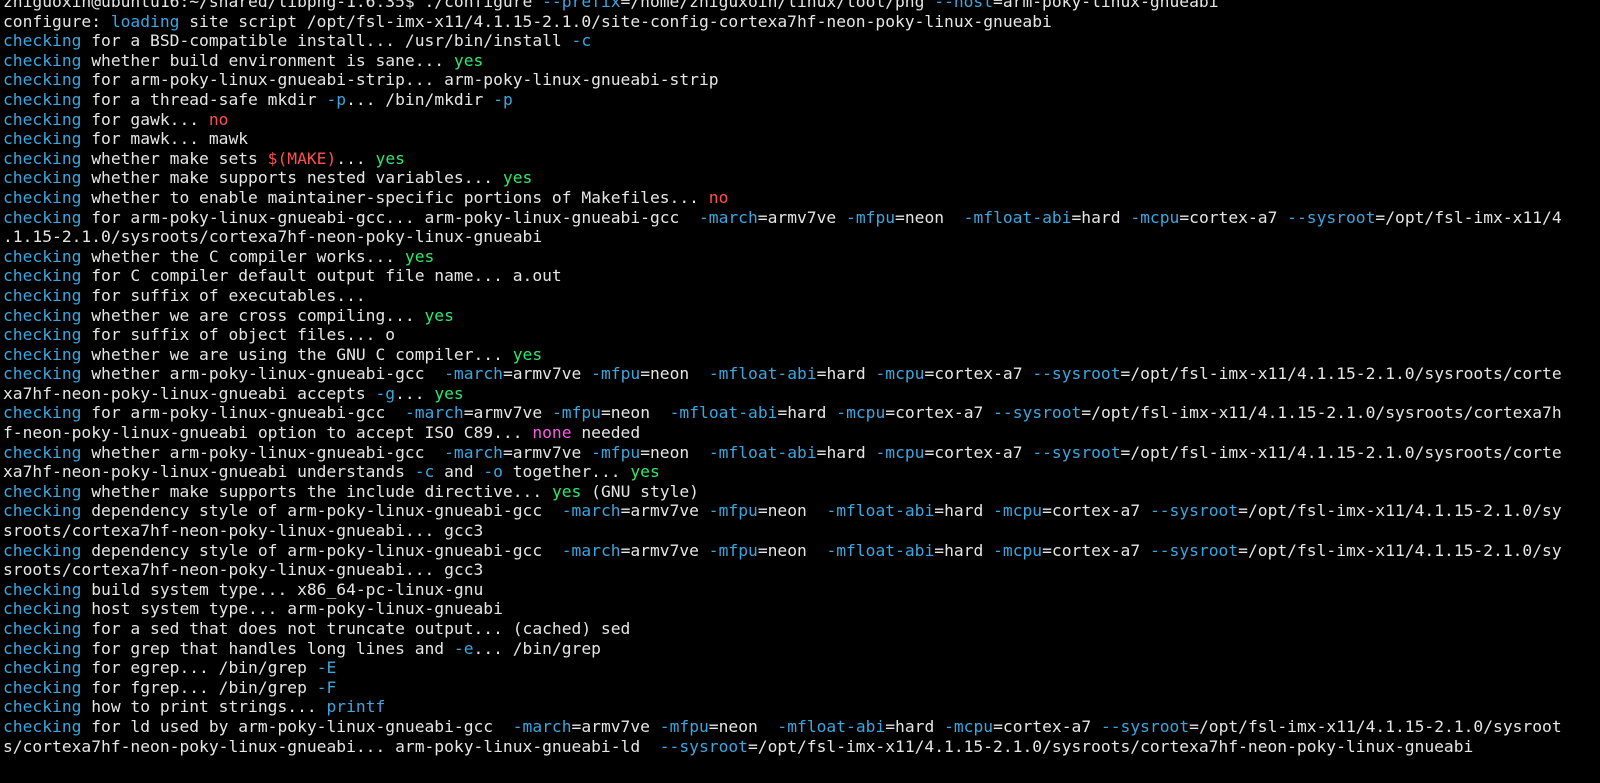 The width and height of the screenshot is (1600, 783). What do you see at coordinates (189, 393) in the screenshot?
I see `terminal-text: xa7hf-neon-poky-linux-gnueabi accepts` at bounding box center [189, 393].